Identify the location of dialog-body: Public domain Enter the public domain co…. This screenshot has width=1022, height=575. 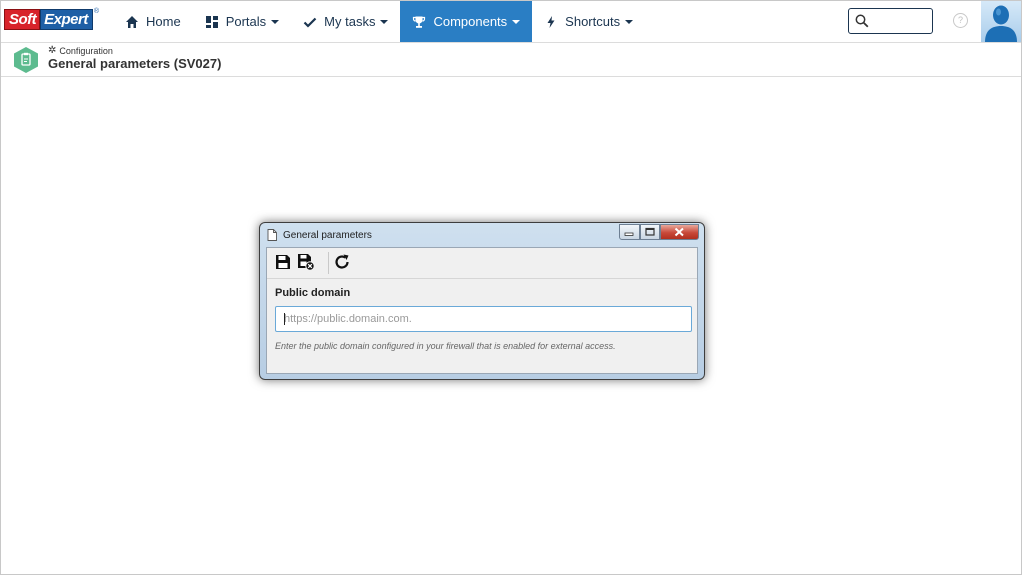
(482, 310).